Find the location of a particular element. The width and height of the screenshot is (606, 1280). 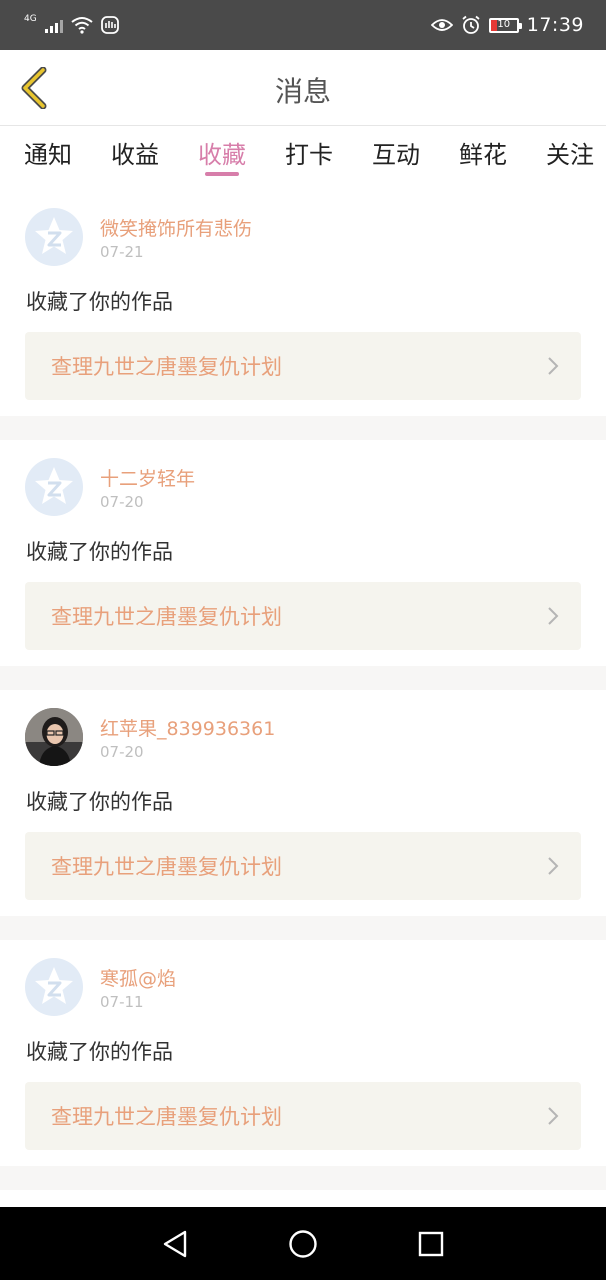

user-name: 红苹果_839936361 is located at coordinates (187, 727).